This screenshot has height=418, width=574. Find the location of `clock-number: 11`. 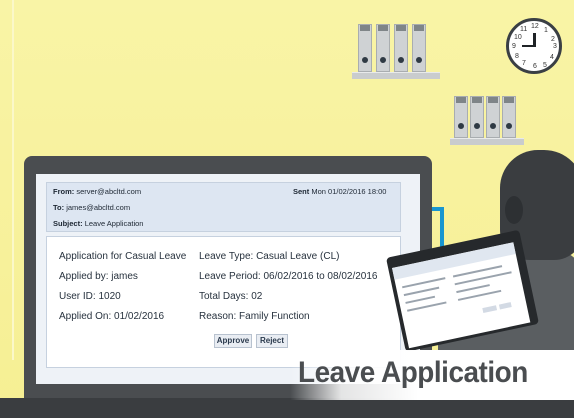

clock-number: 11 is located at coordinates (524, 29).